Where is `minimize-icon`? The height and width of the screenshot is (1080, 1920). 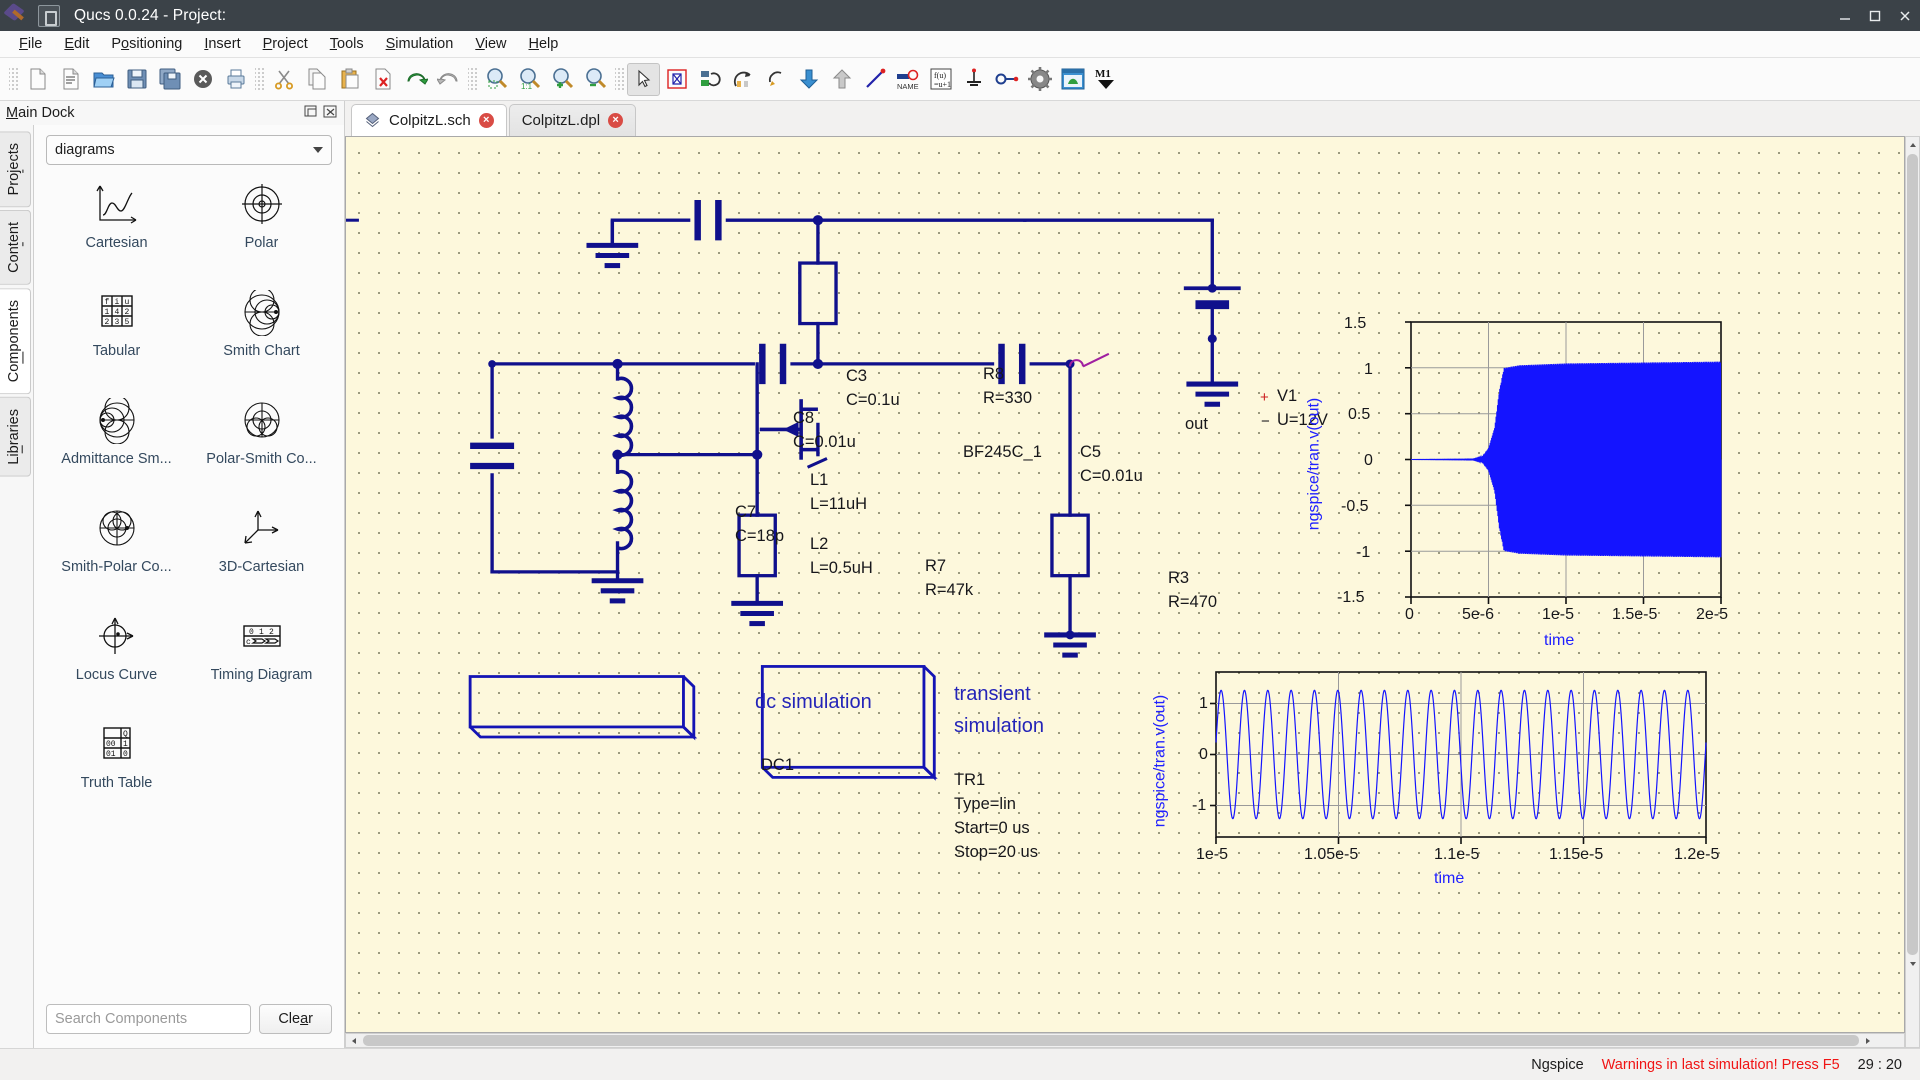
minimize-icon is located at coordinates (1845, 15).